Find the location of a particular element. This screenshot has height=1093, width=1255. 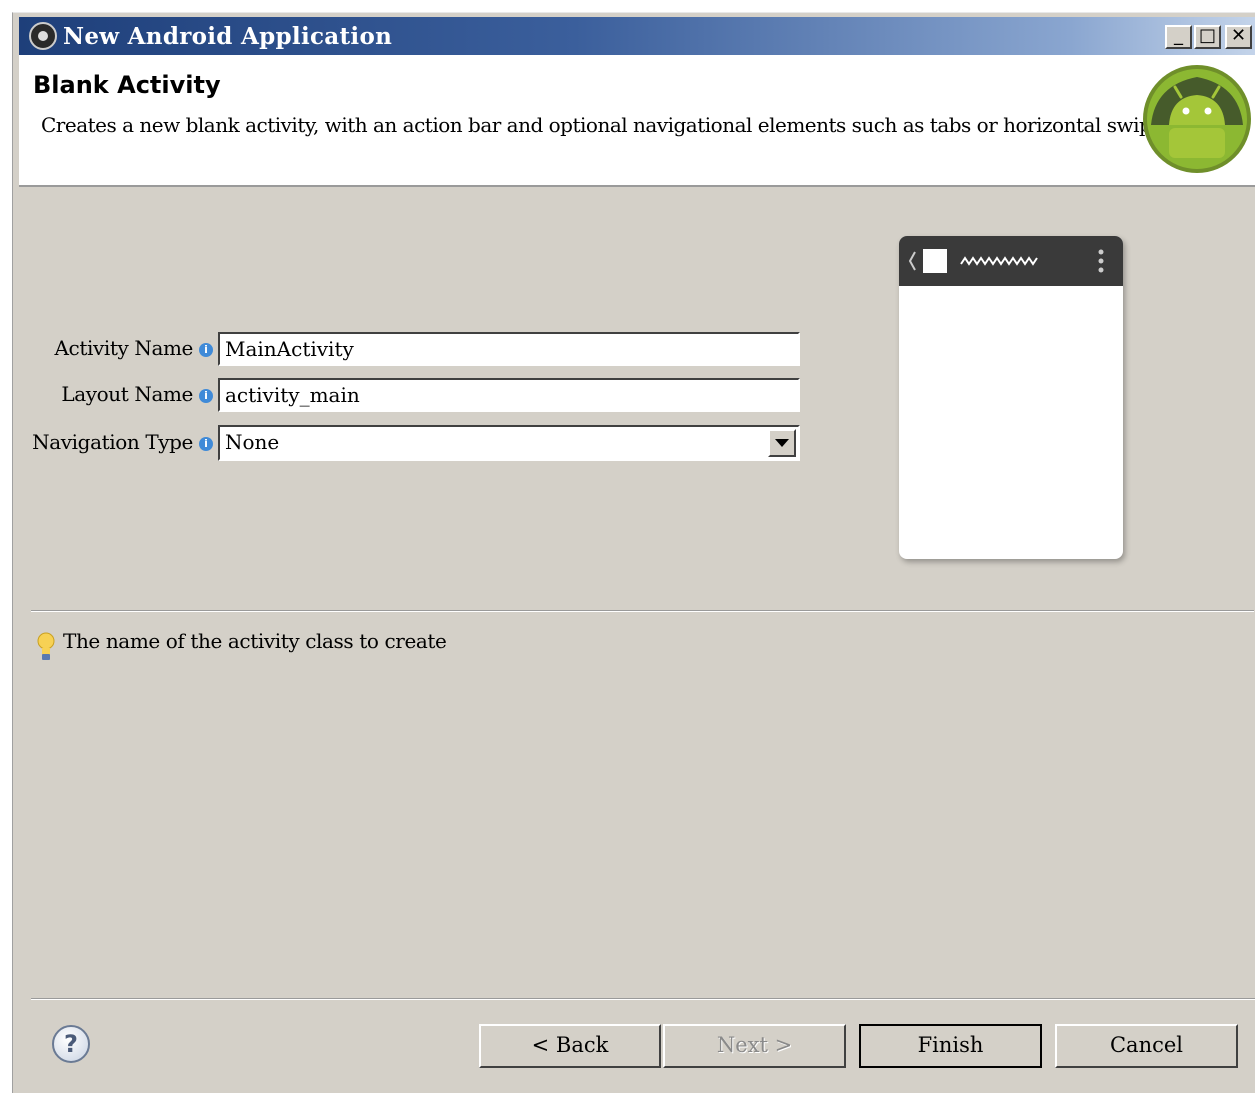

activity-name-label: Activity Name is located at coordinates (124, 348).